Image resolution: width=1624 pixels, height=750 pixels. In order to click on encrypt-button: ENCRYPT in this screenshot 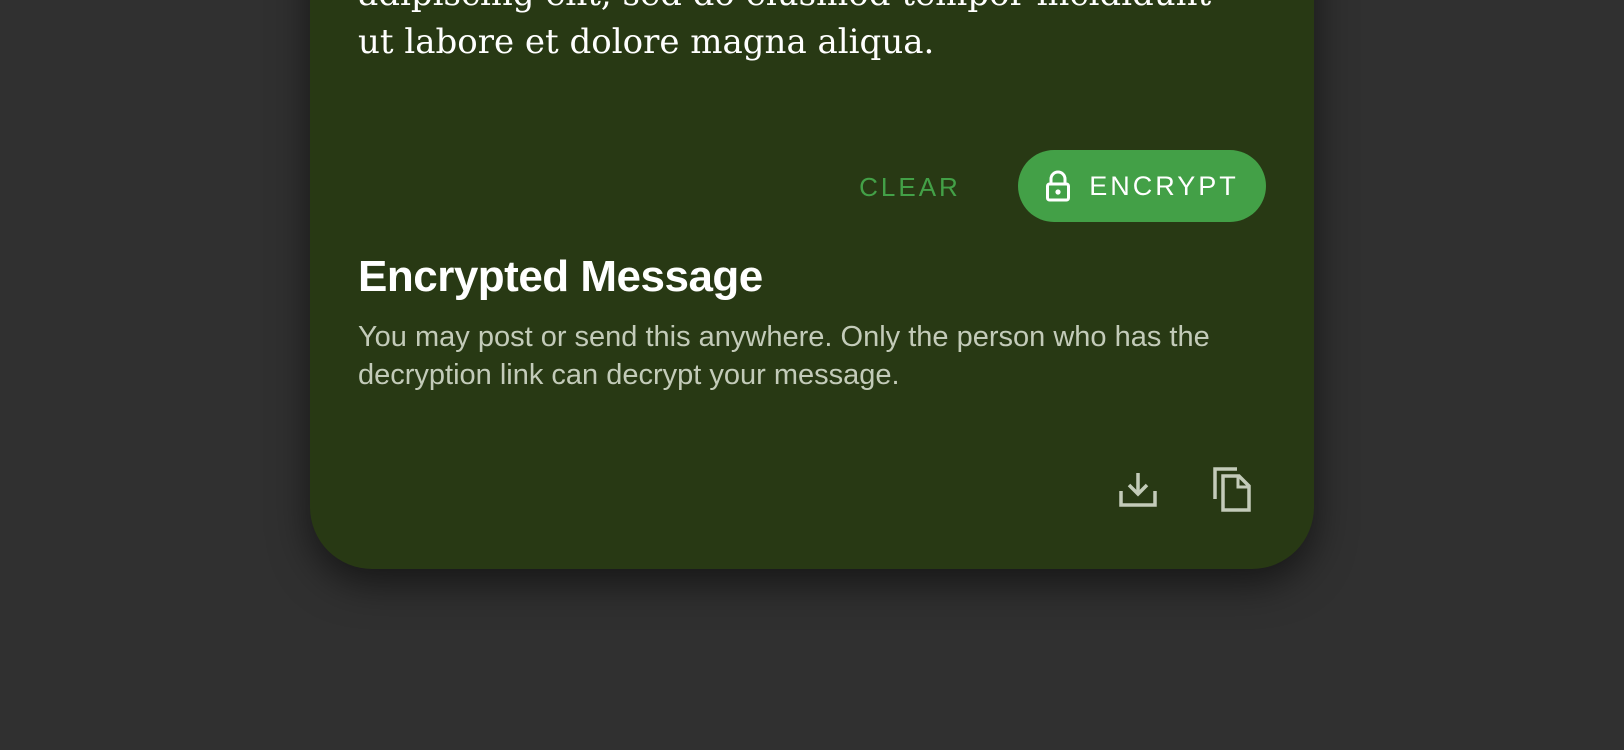, I will do `click(1142, 186)`.